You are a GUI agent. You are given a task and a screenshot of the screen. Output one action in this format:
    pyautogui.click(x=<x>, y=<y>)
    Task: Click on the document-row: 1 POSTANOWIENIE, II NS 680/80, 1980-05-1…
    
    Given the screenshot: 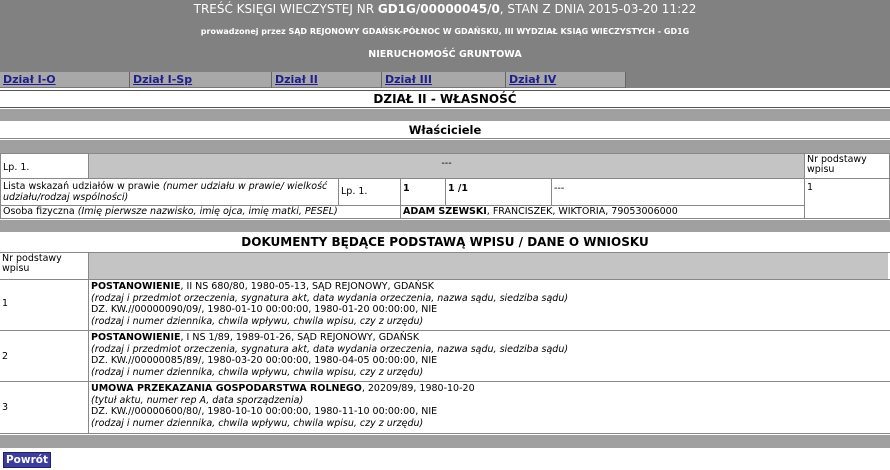 What is the action you would take?
    pyautogui.click(x=445, y=304)
    